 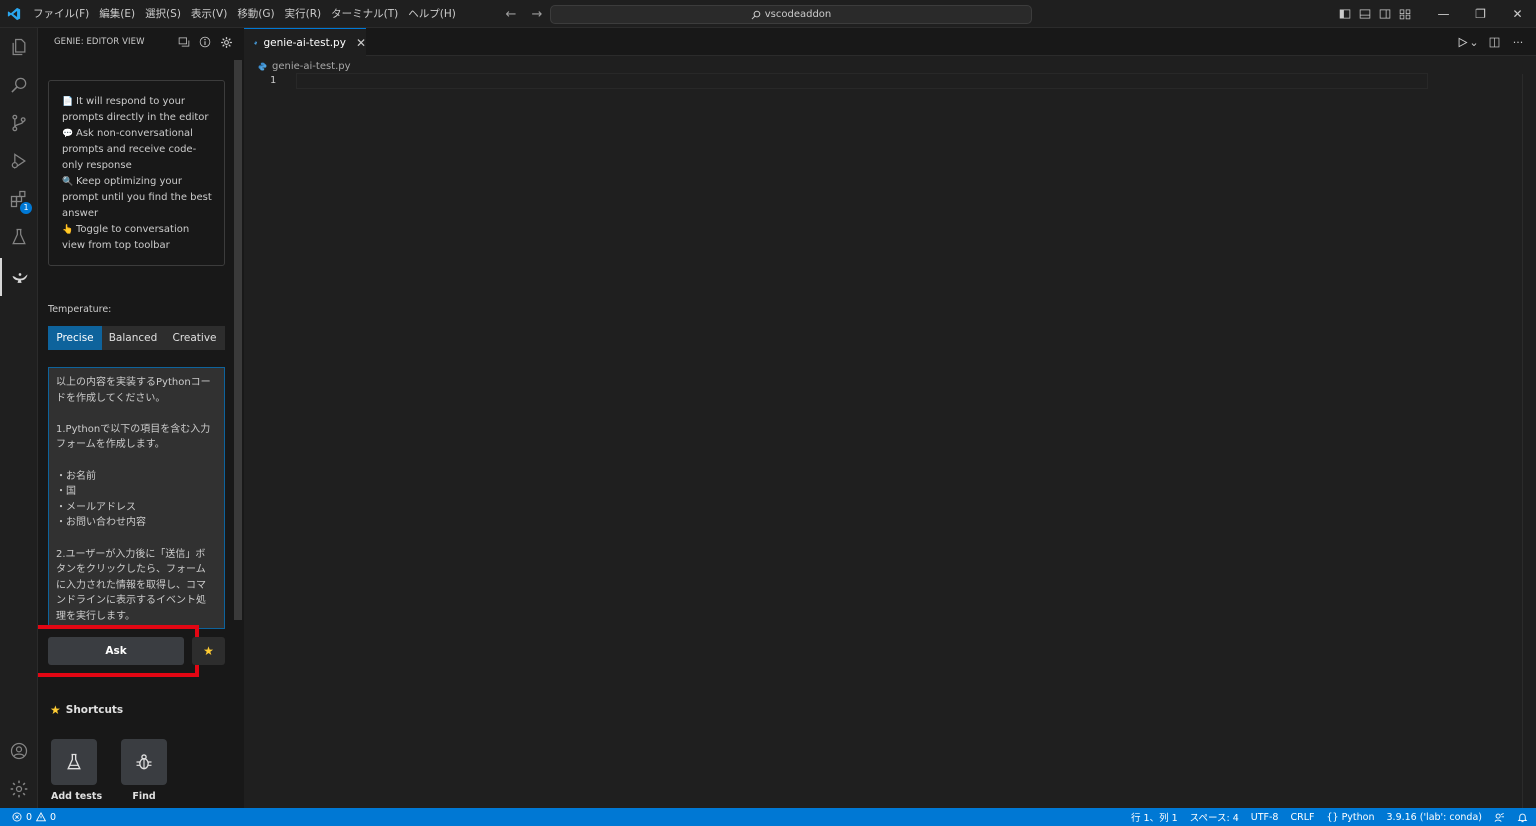 I want to click on sidebar-scrollbar, so click(x=238, y=340).